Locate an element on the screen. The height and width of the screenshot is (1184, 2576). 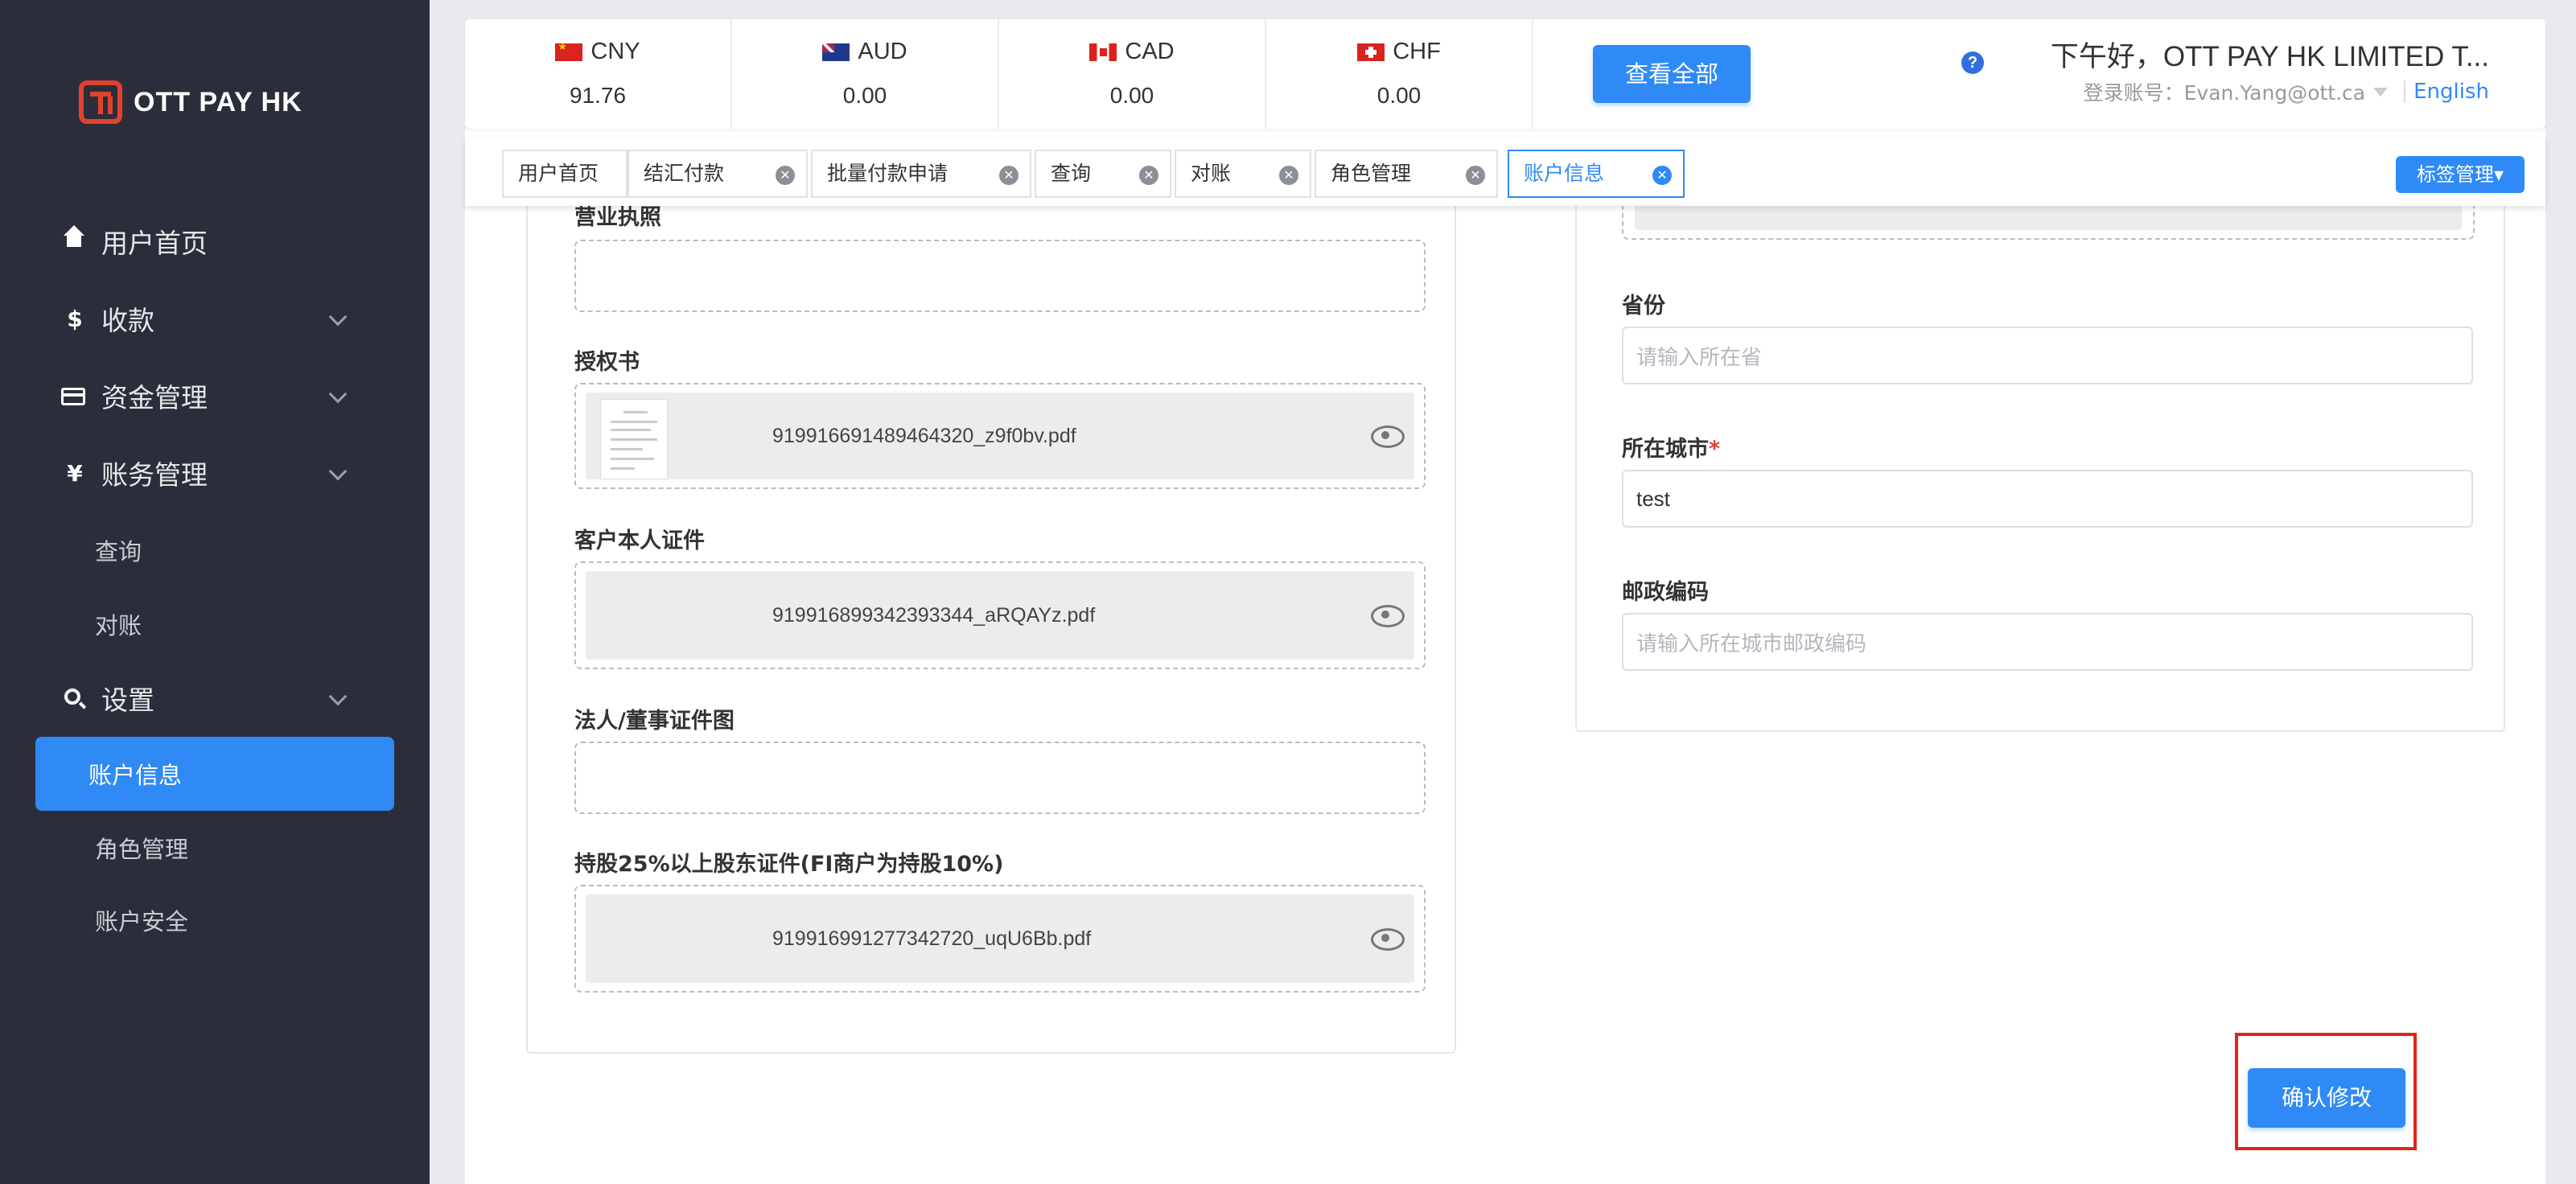
sidebar-item-funds: 资金管理 is located at coordinates (215, 396).